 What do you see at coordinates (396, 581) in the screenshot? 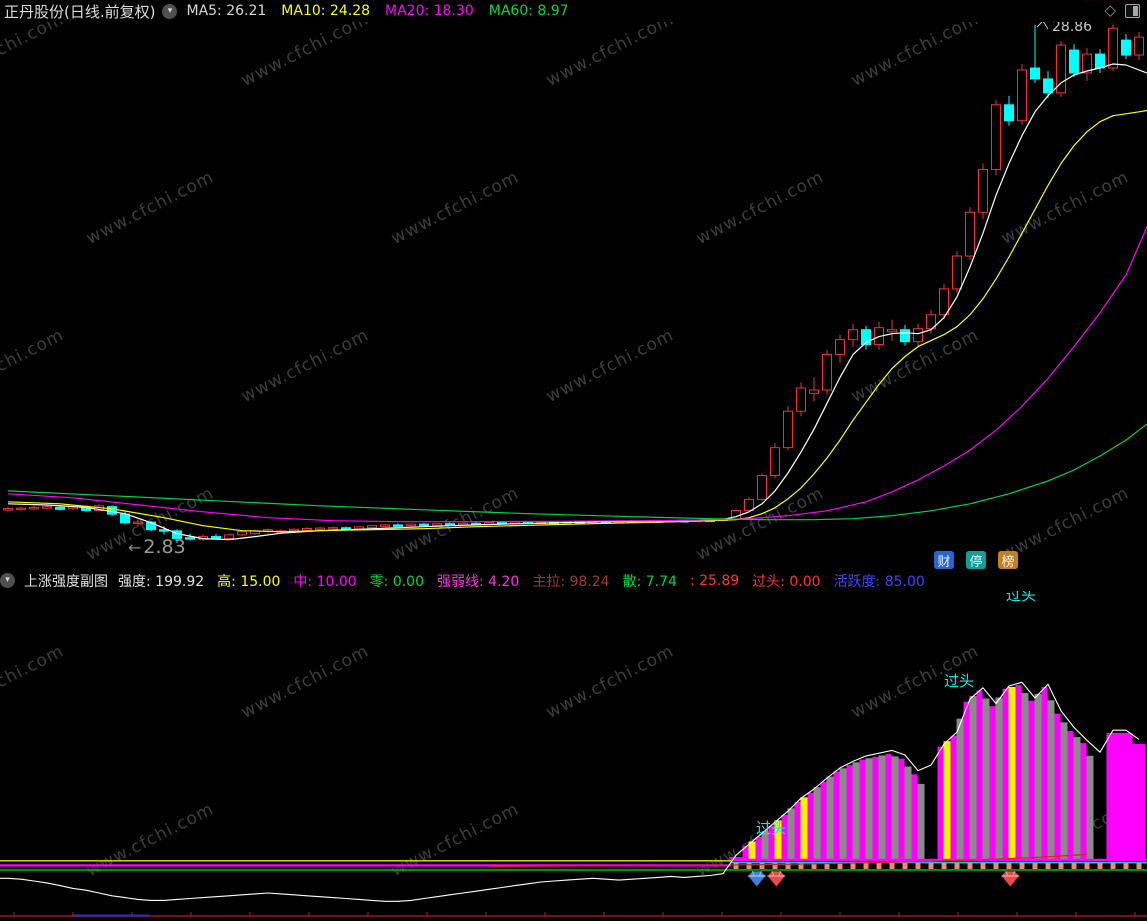
I see `indicator-field: 零: 0.00` at bounding box center [396, 581].